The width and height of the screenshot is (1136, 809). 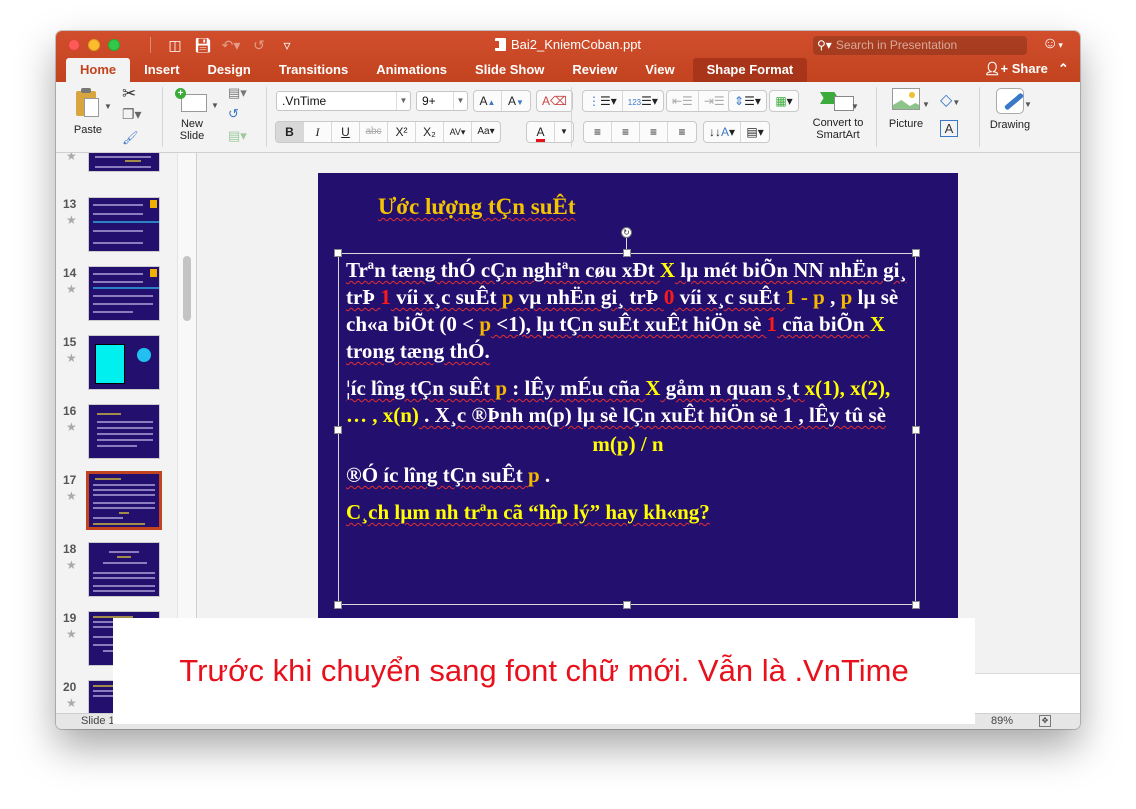 I want to click on rotate-handle-icon: ↻, so click(x=626, y=232).